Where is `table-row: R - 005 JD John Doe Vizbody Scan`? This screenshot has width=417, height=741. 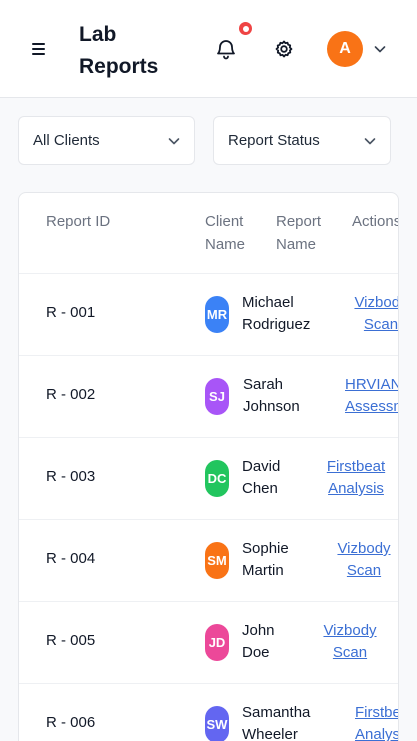
table-row: R - 005 JD John Doe Vizbody Scan is located at coordinates (208, 642).